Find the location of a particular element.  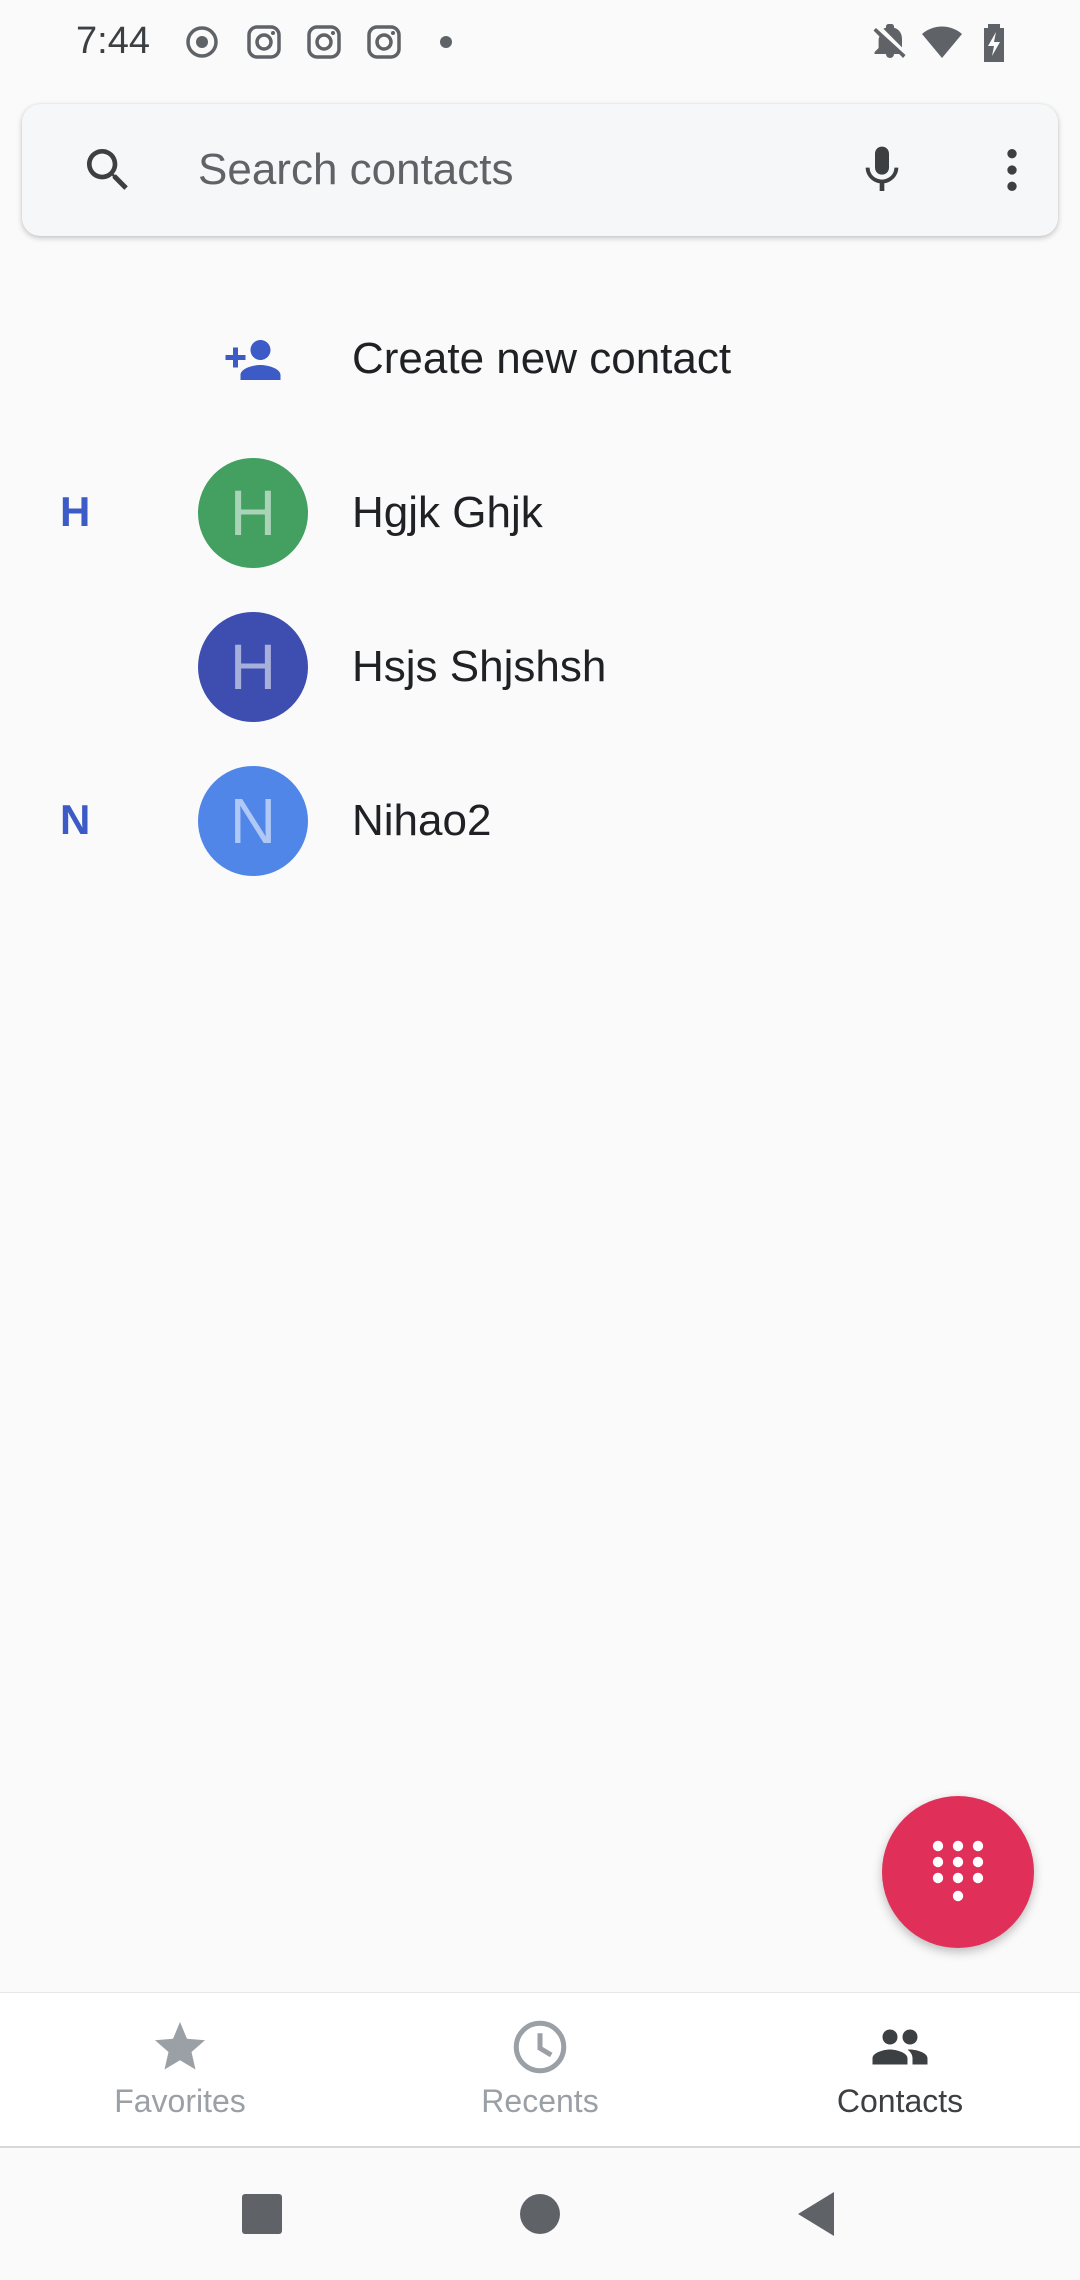

dialpad-icon is located at coordinates (958, 1871).